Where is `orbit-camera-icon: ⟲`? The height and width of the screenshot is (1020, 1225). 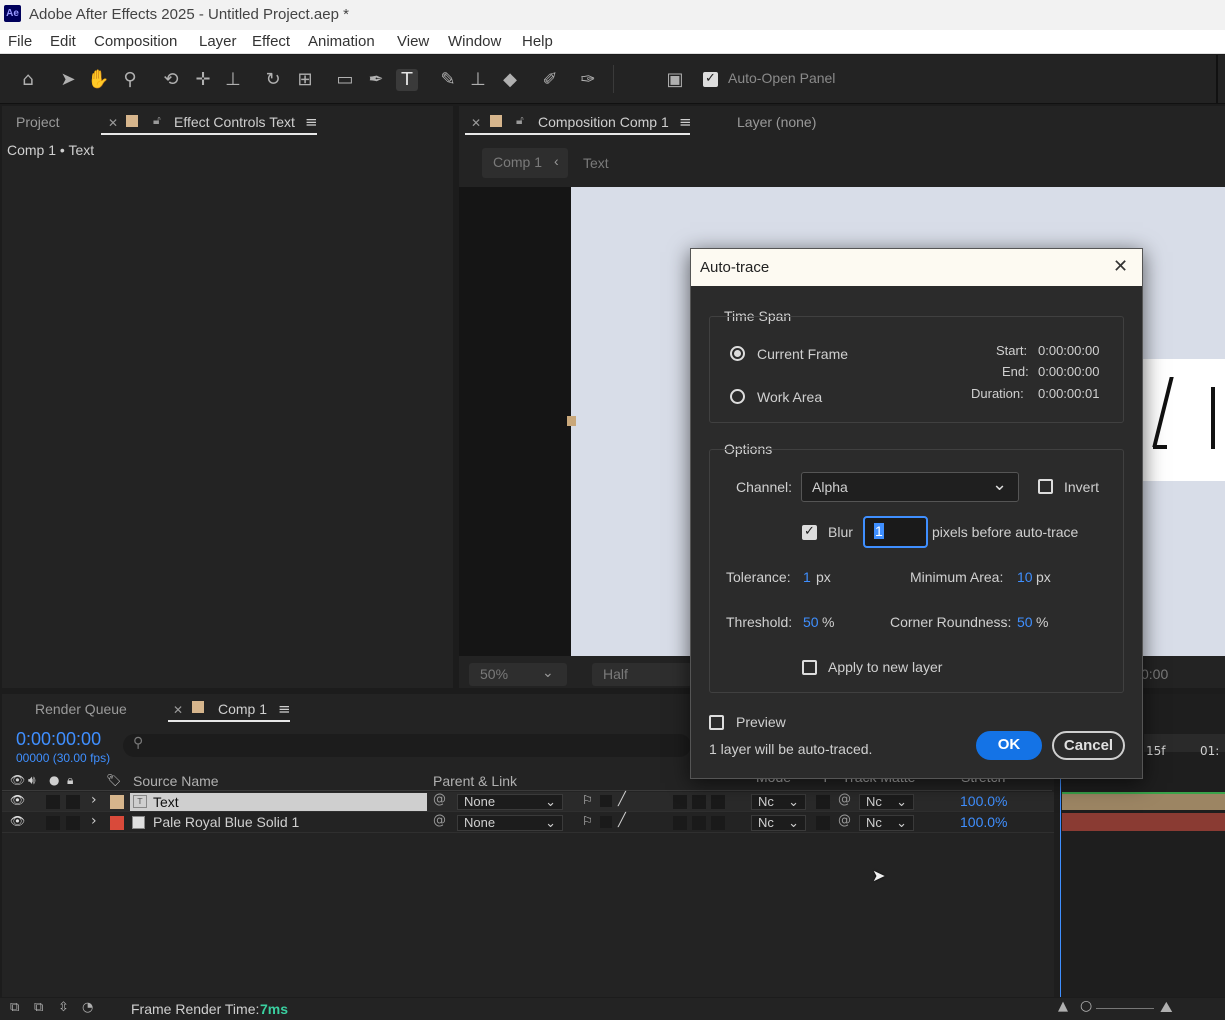
orbit-camera-icon: ⟲ is located at coordinates (171, 80).